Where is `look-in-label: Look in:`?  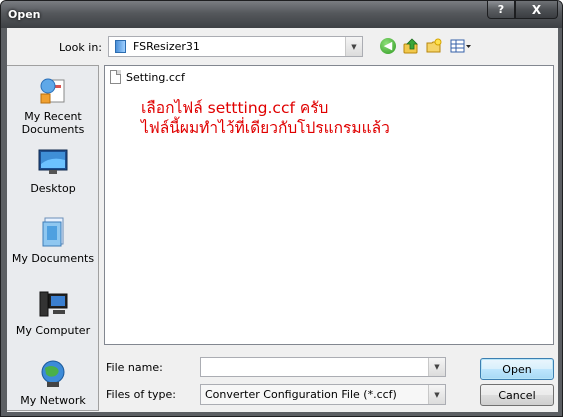
look-in-label: Look in: is located at coordinates (80, 47).